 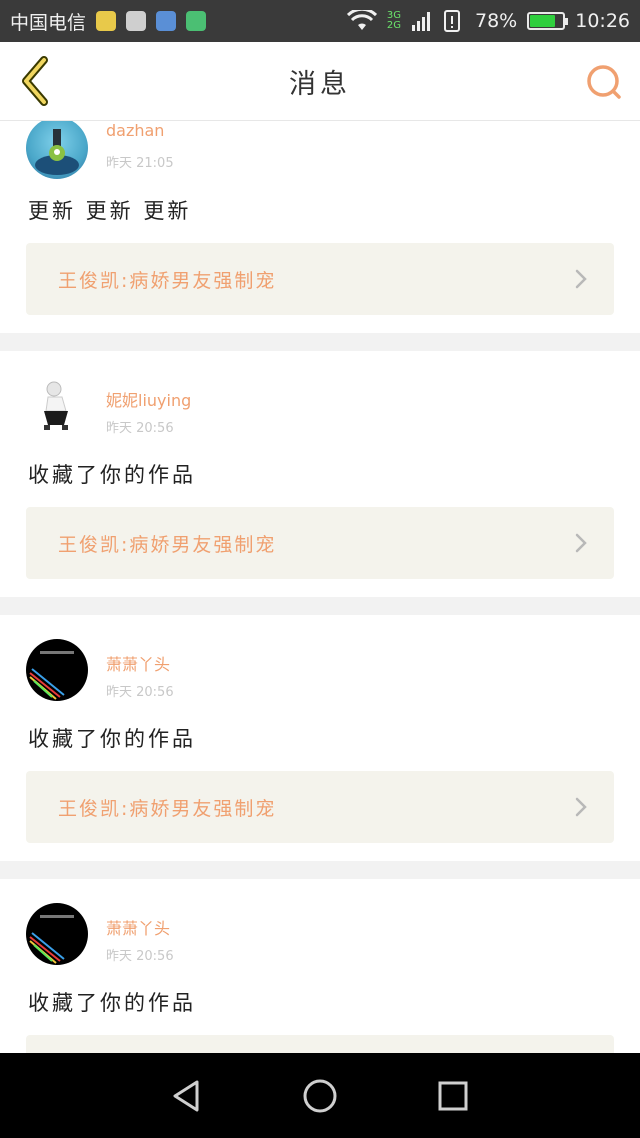 I want to click on wifi-icon, so click(x=361, y=20).